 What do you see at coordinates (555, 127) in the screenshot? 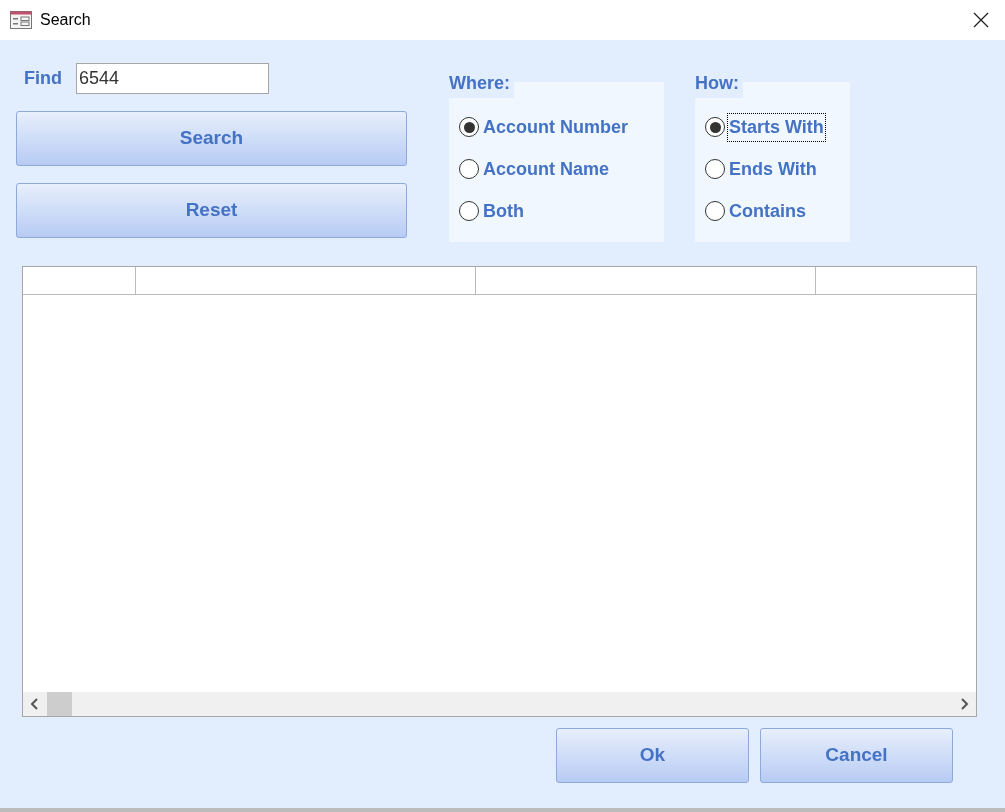
I see `radio-label: Account Number` at bounding box center [555, 127].